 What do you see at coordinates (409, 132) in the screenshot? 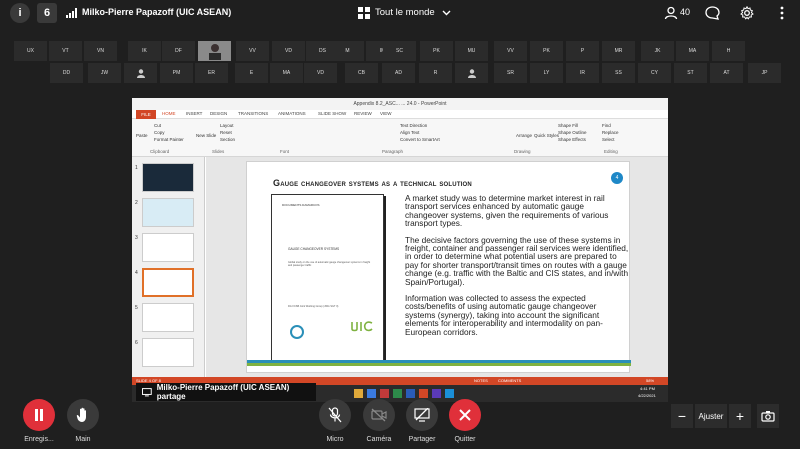
I see `align-text-button: Align Text` at bounding box center [409, 132].